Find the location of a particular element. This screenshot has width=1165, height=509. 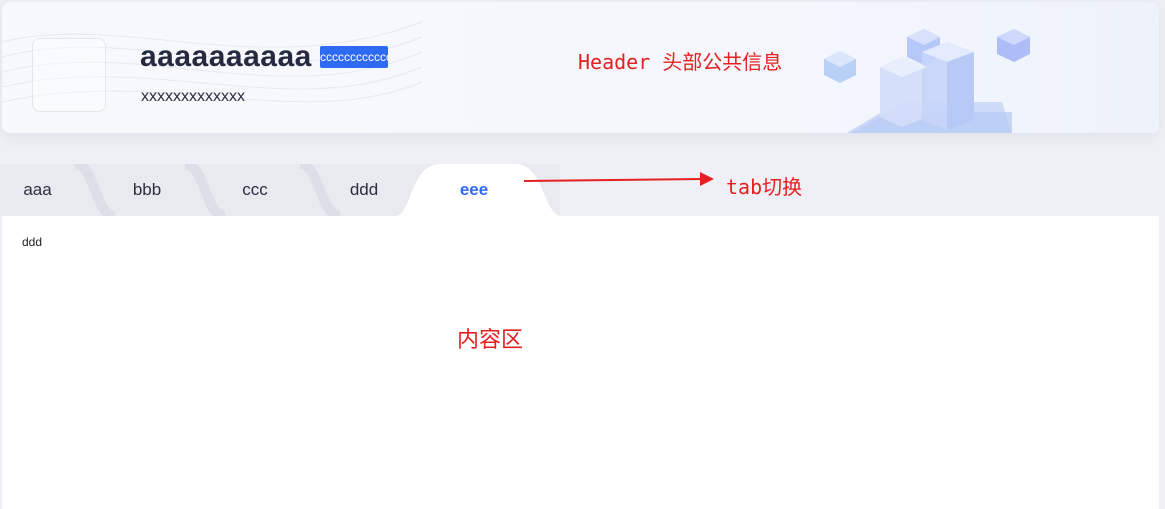

annotation-header: Header 头部公共信息 is located at coordinates (680, 62).